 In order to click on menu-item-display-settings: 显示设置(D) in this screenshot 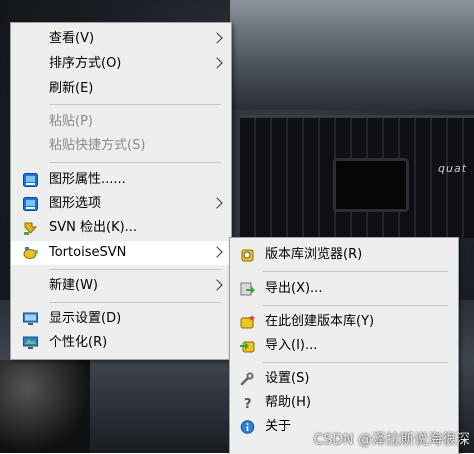, I will do `click(121, 319)`.